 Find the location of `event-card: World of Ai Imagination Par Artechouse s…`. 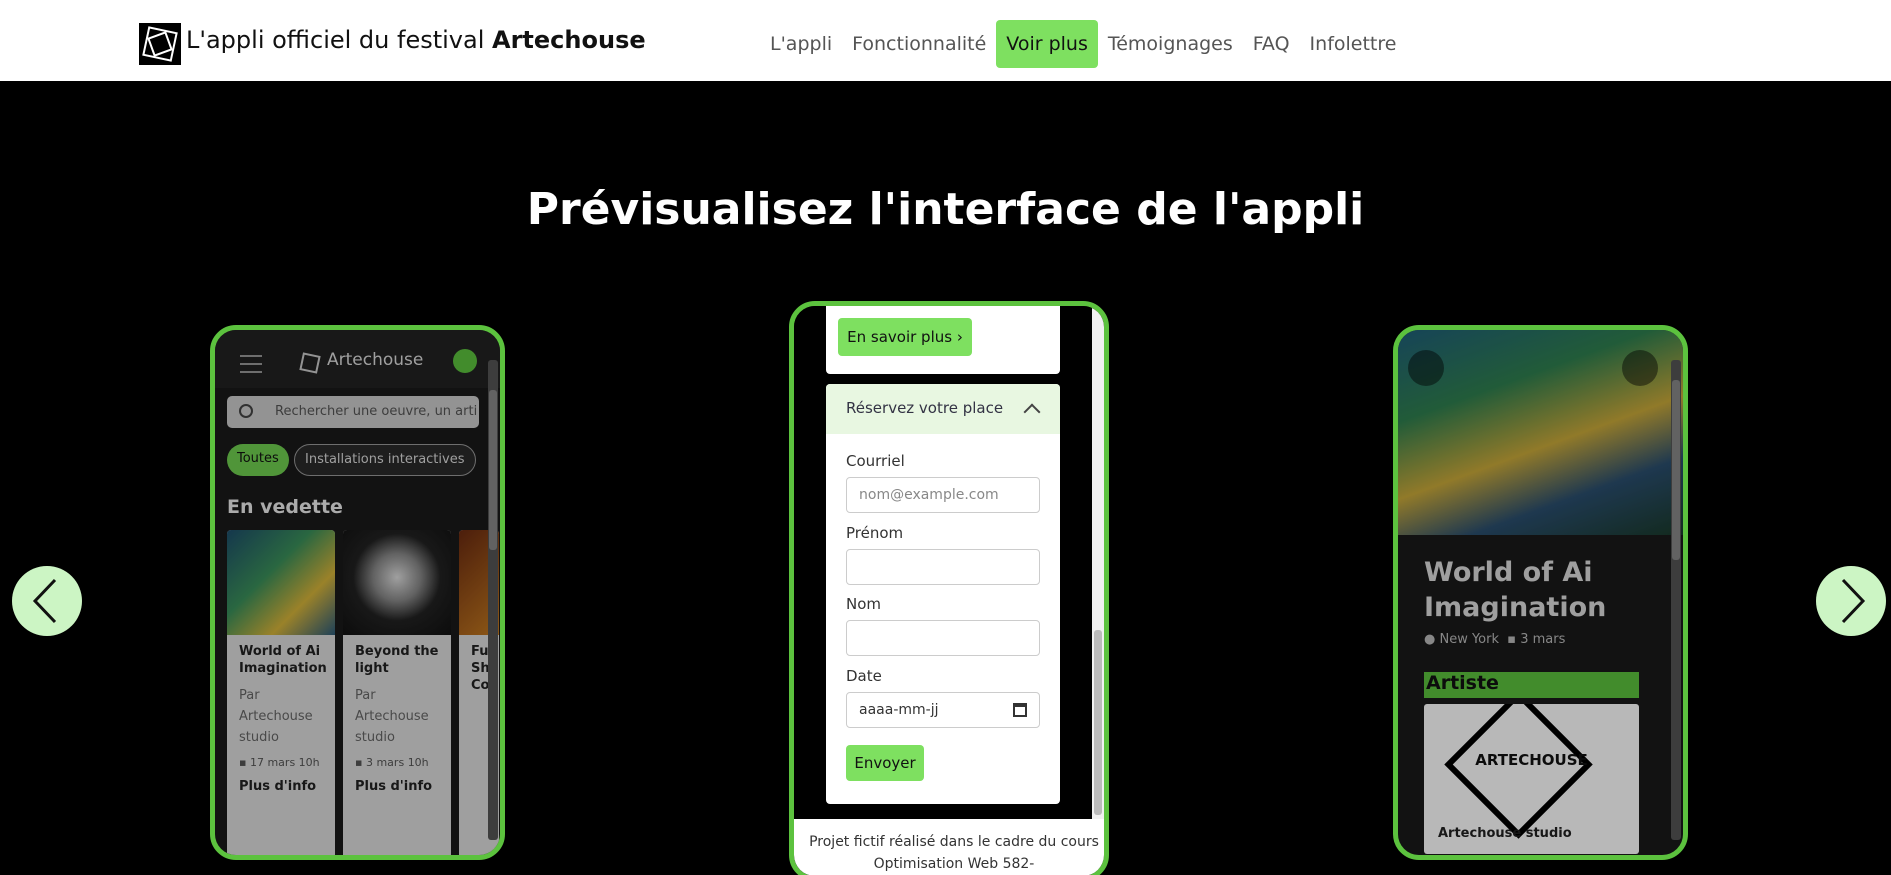

event-card: World of Ai Imagination Par Artechouse s… is located at coordinates (281, 692).